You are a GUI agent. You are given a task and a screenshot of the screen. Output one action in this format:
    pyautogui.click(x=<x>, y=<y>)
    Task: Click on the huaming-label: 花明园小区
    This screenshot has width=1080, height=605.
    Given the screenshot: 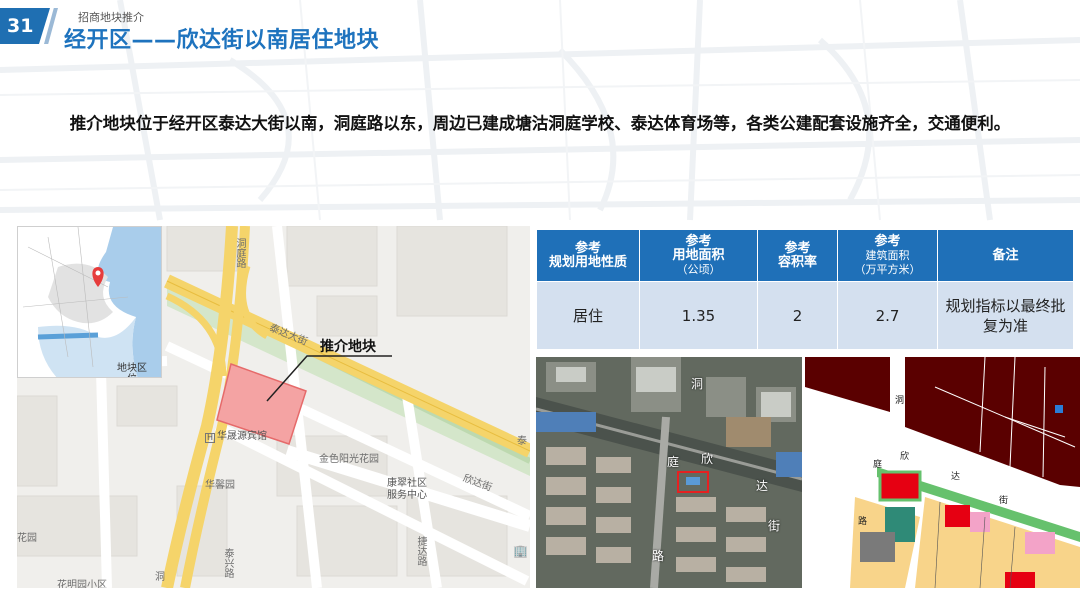 What is the action you would take?
    pyautogui.click(x=82, y=584)
    